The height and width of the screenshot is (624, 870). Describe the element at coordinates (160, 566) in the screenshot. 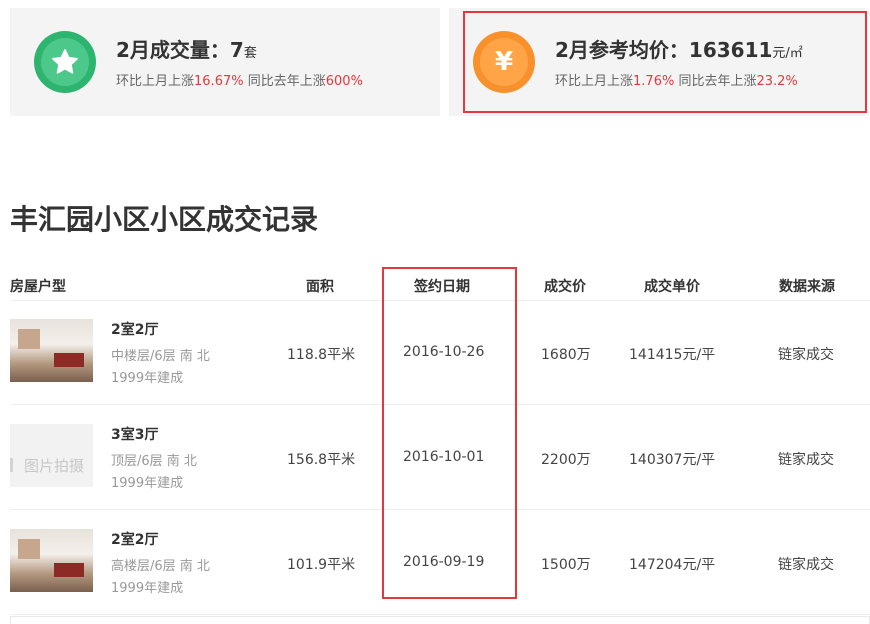

I see `house-floor: 高楼层/6层 南 北` at that location.